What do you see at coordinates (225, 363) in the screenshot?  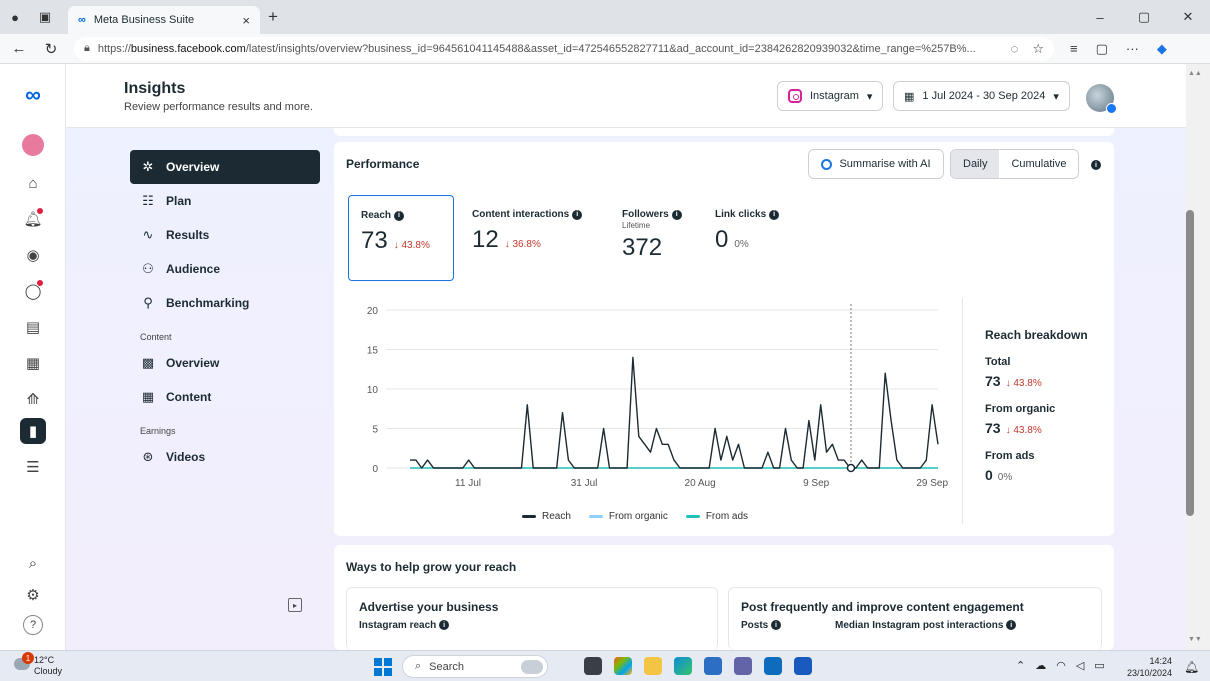 I see `subnav-item-content-overview: ▩ Overview` at bounding box center [225, 363].